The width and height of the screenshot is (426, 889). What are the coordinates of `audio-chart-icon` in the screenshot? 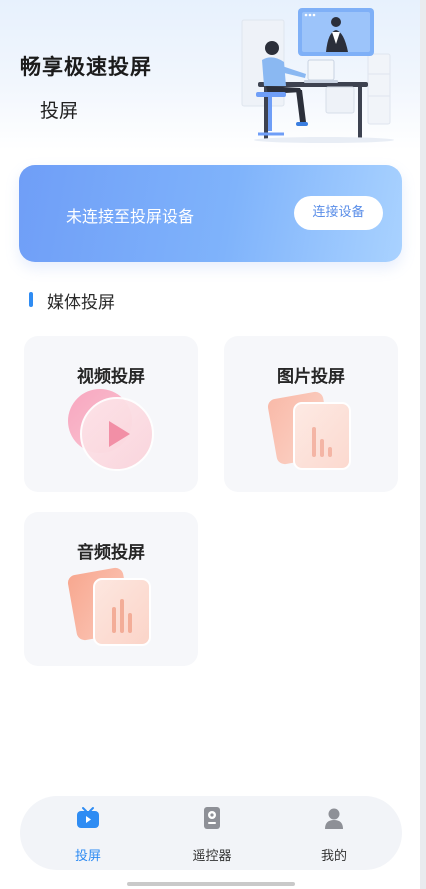 It's located at (109, 606).